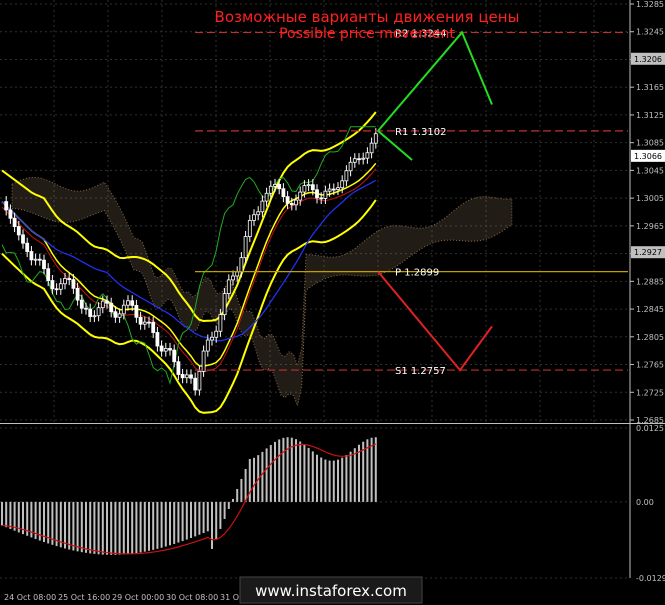 Image resolution: width=665 pixels, height=605 pixels. Describe the element at coordinates (650, 337) in the screenshot. I see `y-tick-label: 1.2805` at that location.